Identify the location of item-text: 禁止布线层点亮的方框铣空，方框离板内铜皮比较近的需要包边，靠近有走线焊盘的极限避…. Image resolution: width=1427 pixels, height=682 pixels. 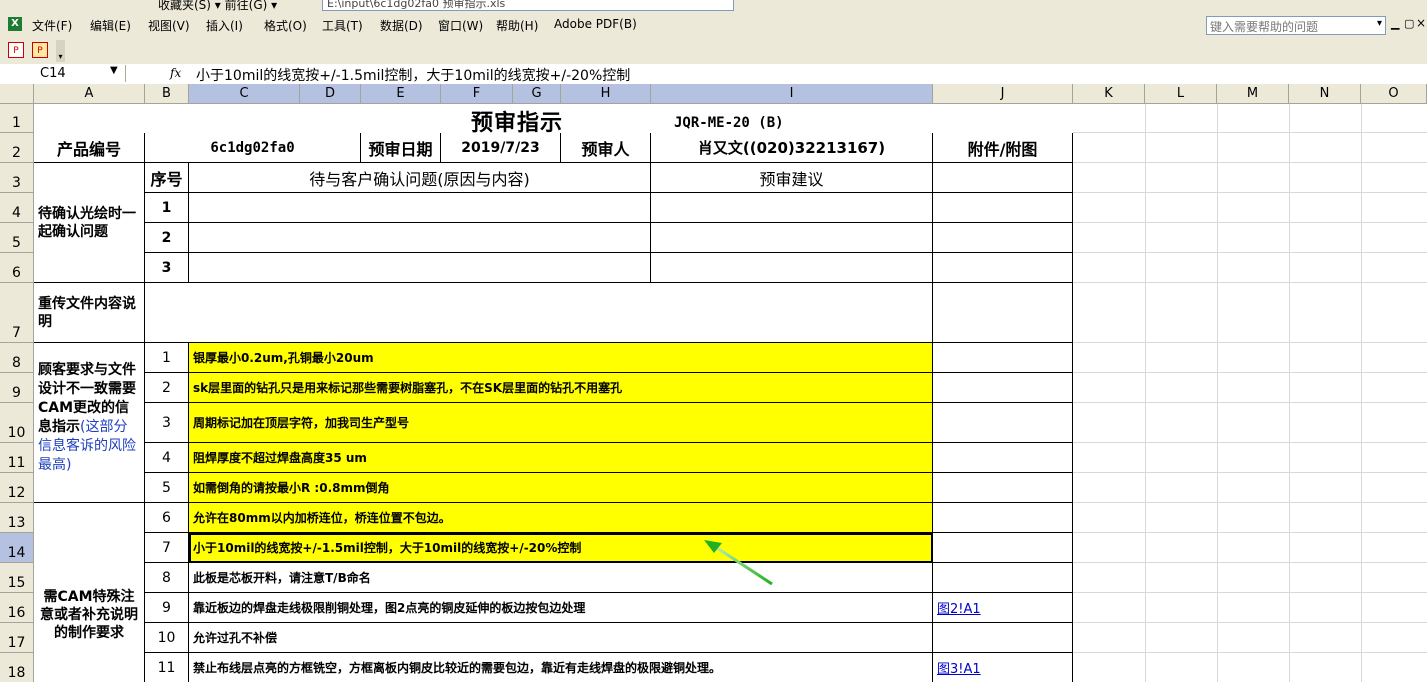
(561, 667).